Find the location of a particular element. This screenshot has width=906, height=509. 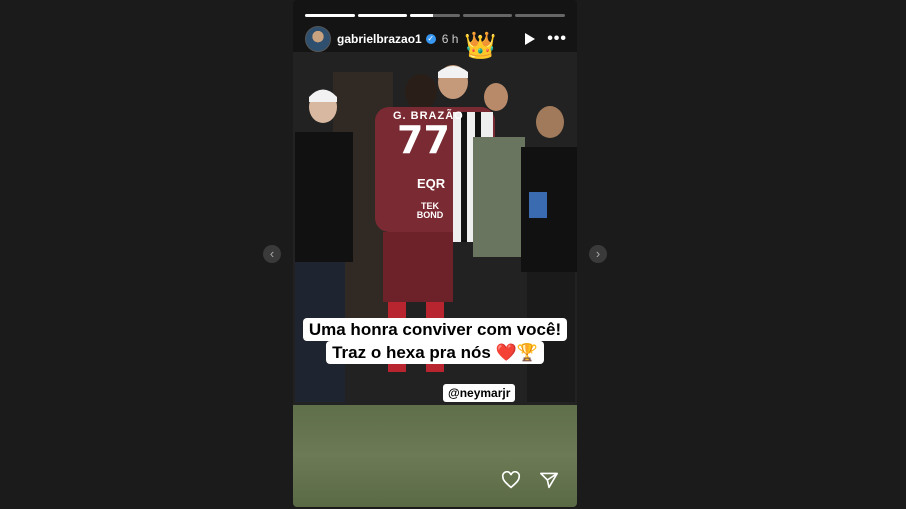

crown-sticker: 👑 is located at coordinates (480, 44).